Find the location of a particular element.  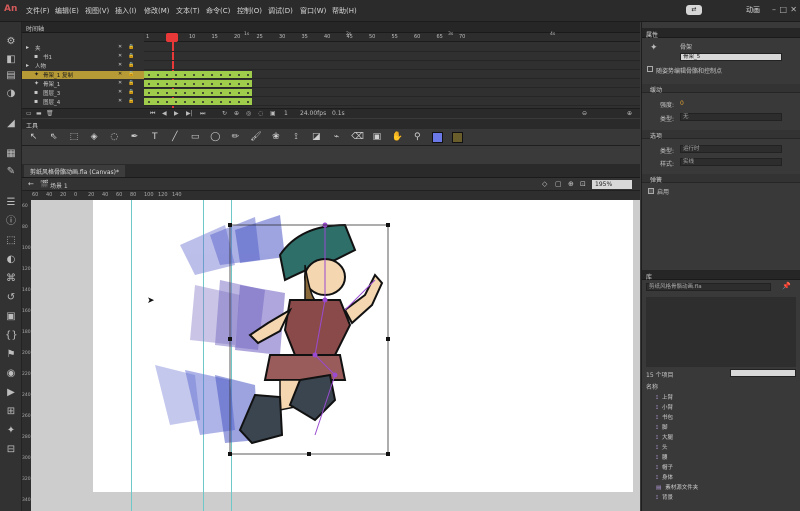

minimize-icon: – is located at coordinates (774, 9).